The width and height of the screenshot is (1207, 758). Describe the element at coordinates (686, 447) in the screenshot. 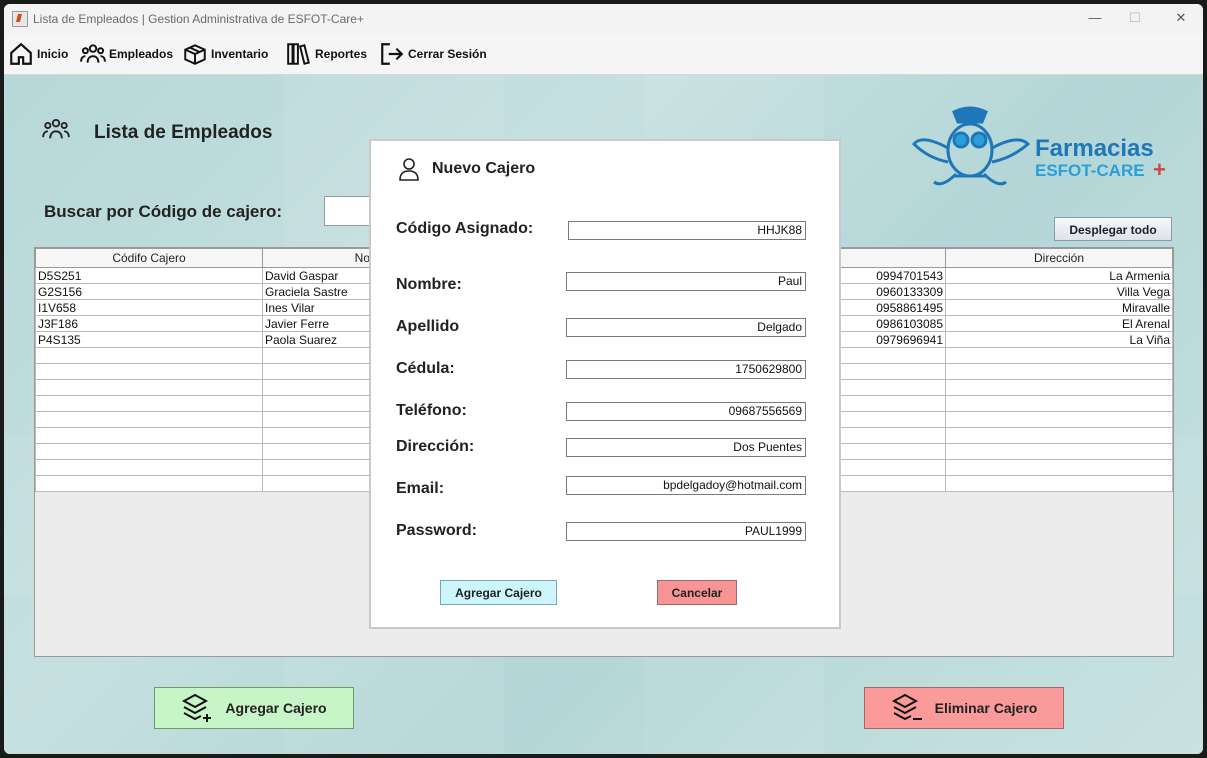

I see `address-field` at that location.